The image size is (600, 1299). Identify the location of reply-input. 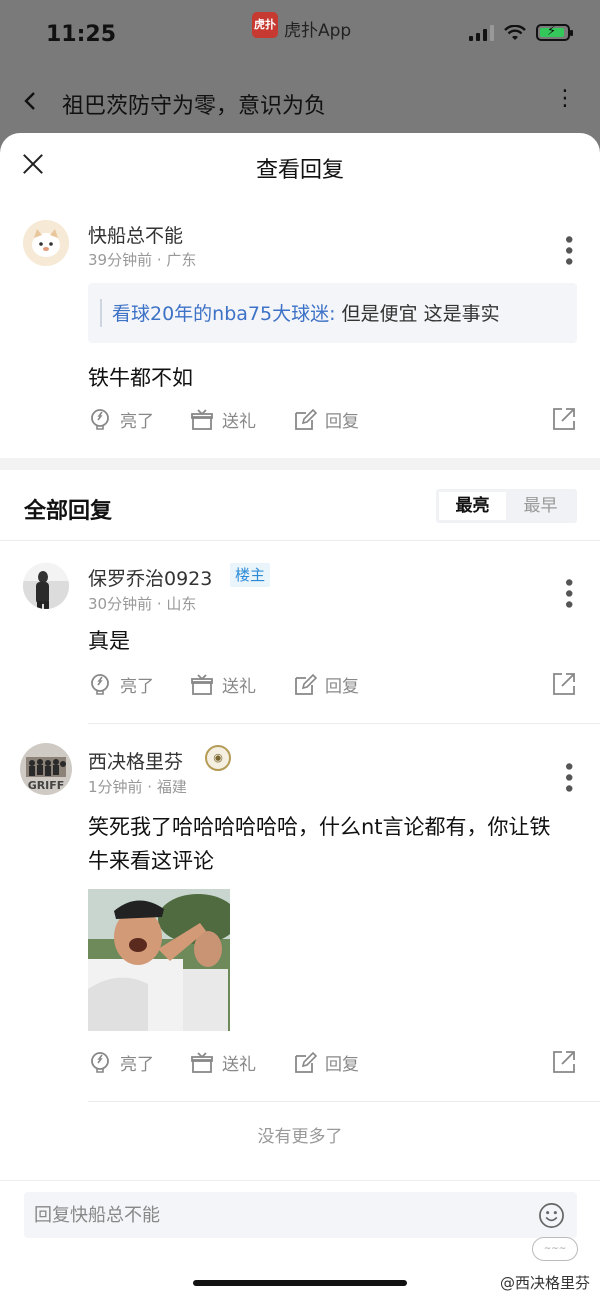
(274, 1215).